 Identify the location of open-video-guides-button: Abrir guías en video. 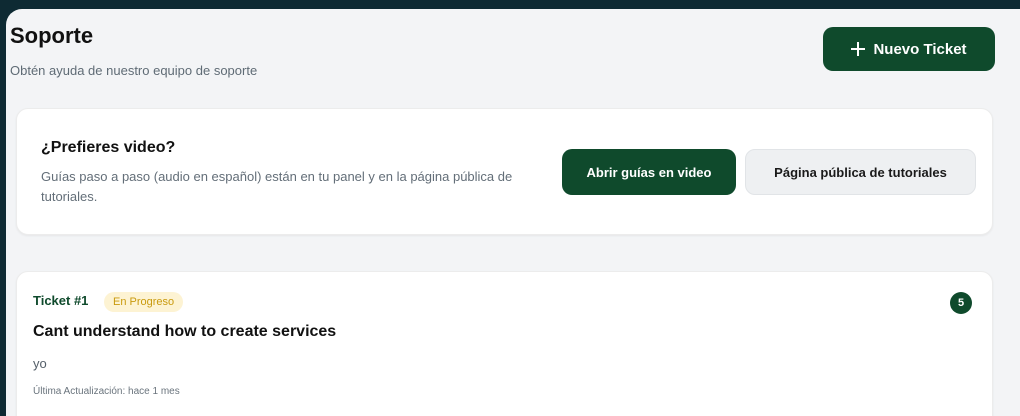
(649, 172).